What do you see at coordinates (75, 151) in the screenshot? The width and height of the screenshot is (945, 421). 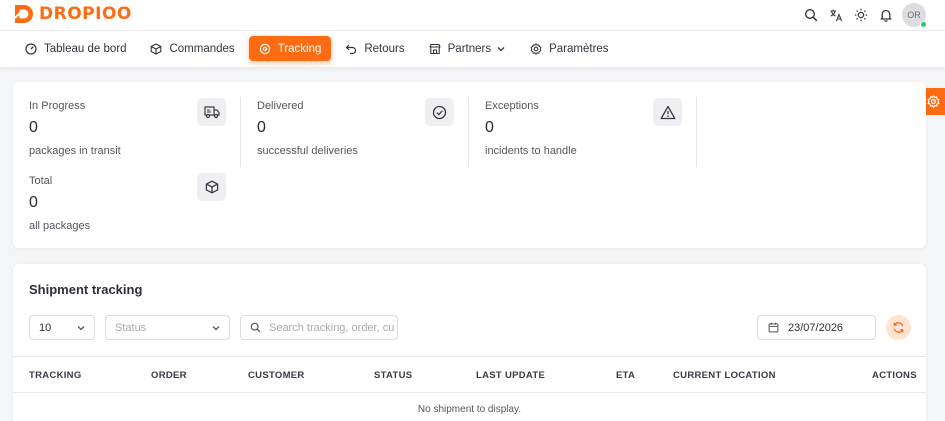 I see `stat-desc: packages in transit` at bounding box center [75, 151].